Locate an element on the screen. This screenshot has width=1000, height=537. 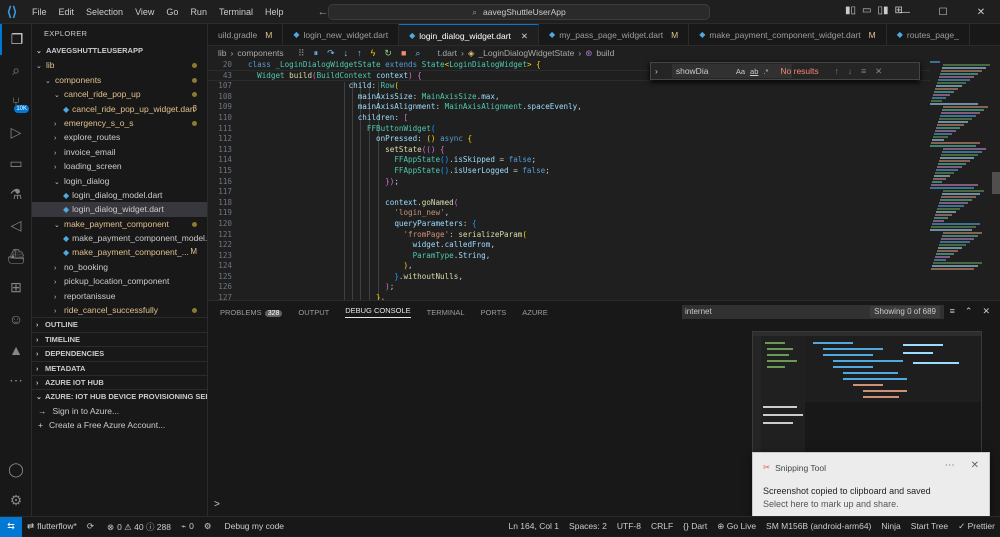
extensions-icon: ⊞ is located at coordinates (16, 287).